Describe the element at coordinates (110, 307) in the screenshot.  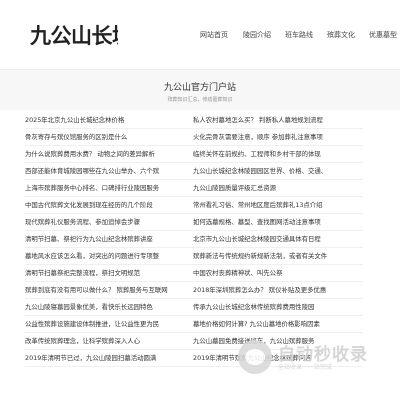
I see `article-link: 九公山陵寝墓园景象优美，看快乐长远园特色` at that location.